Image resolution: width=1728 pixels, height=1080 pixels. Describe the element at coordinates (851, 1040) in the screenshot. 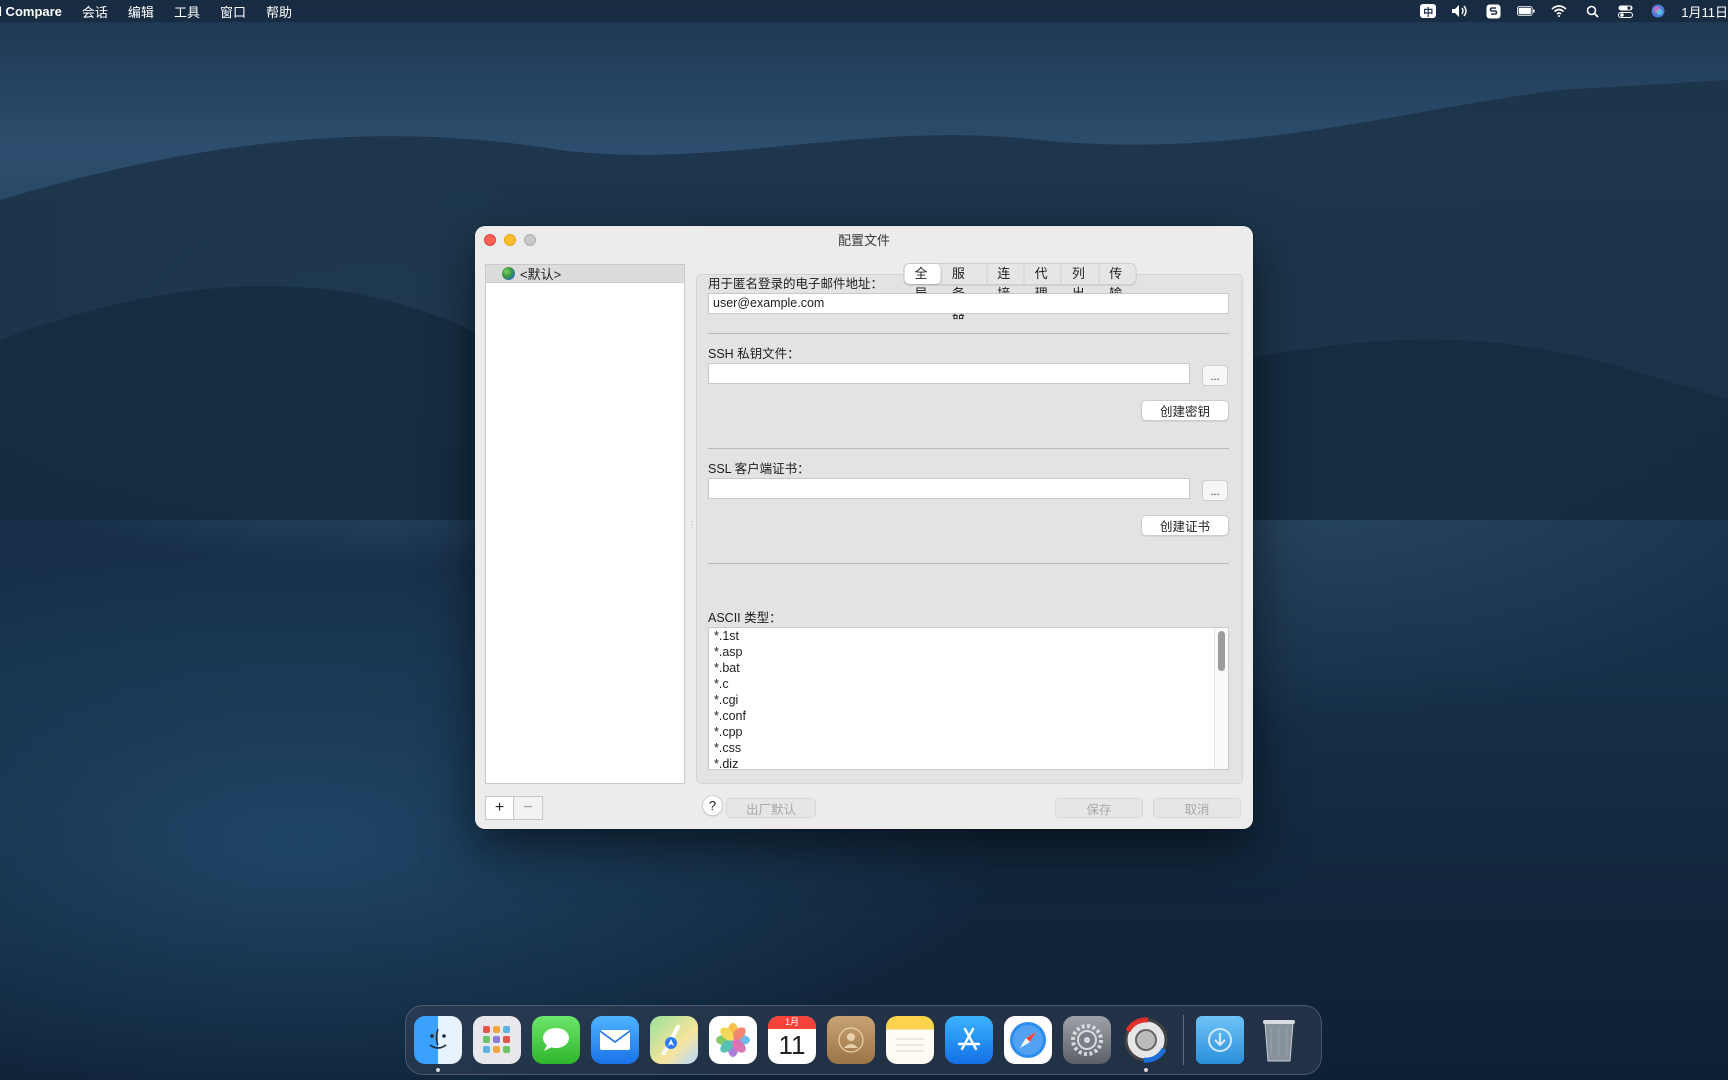

I see `contacts-icon` at that location.